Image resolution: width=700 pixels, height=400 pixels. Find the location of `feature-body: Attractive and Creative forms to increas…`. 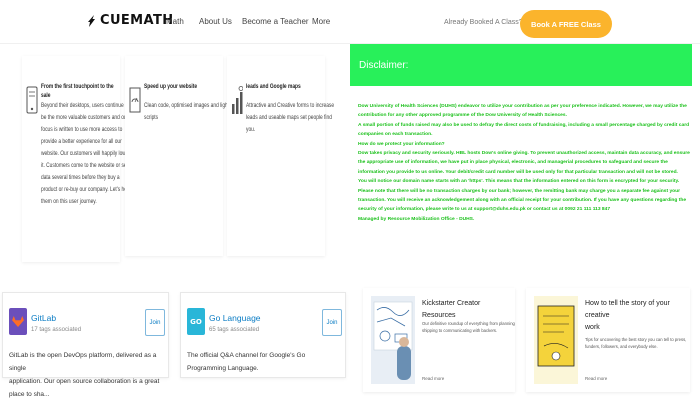

feature-body: Attractive and Creative forms to increas… is located at coordinates (290, 117).